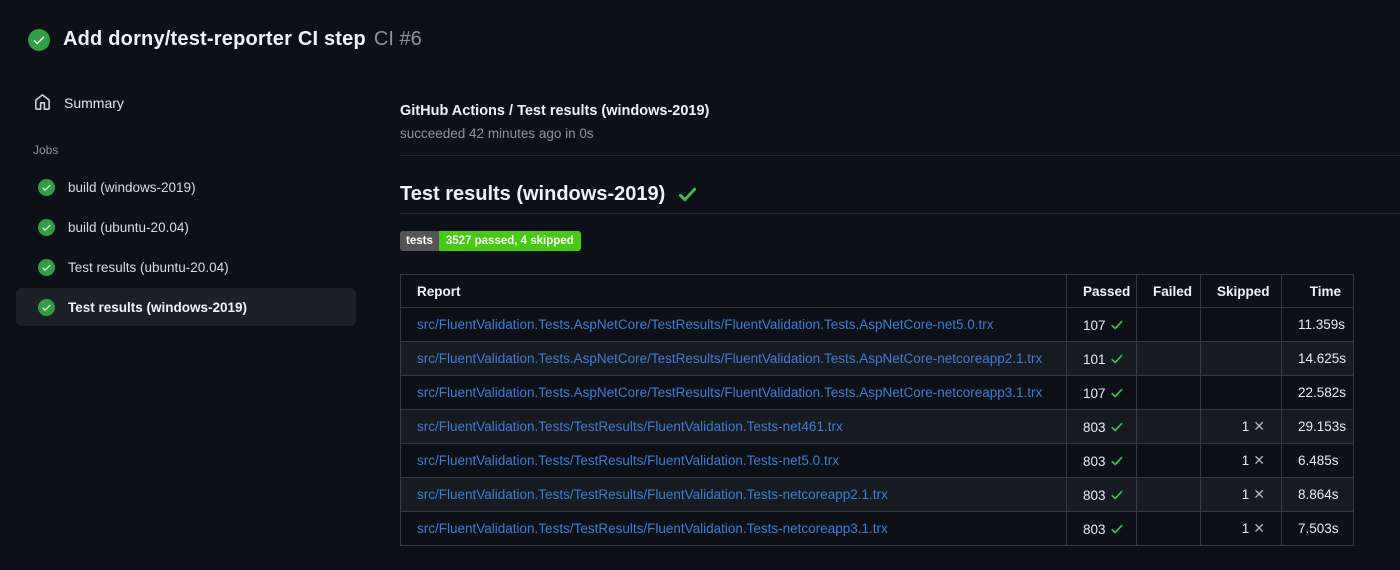 Image resolution: width=1400 pixels, height=570 pixels. What do you see at coordinates (497, 133) in the screenshot?
I see `job-status-line: succeeded 42 minutes ago in 0s` at bounding box center [497, 133].